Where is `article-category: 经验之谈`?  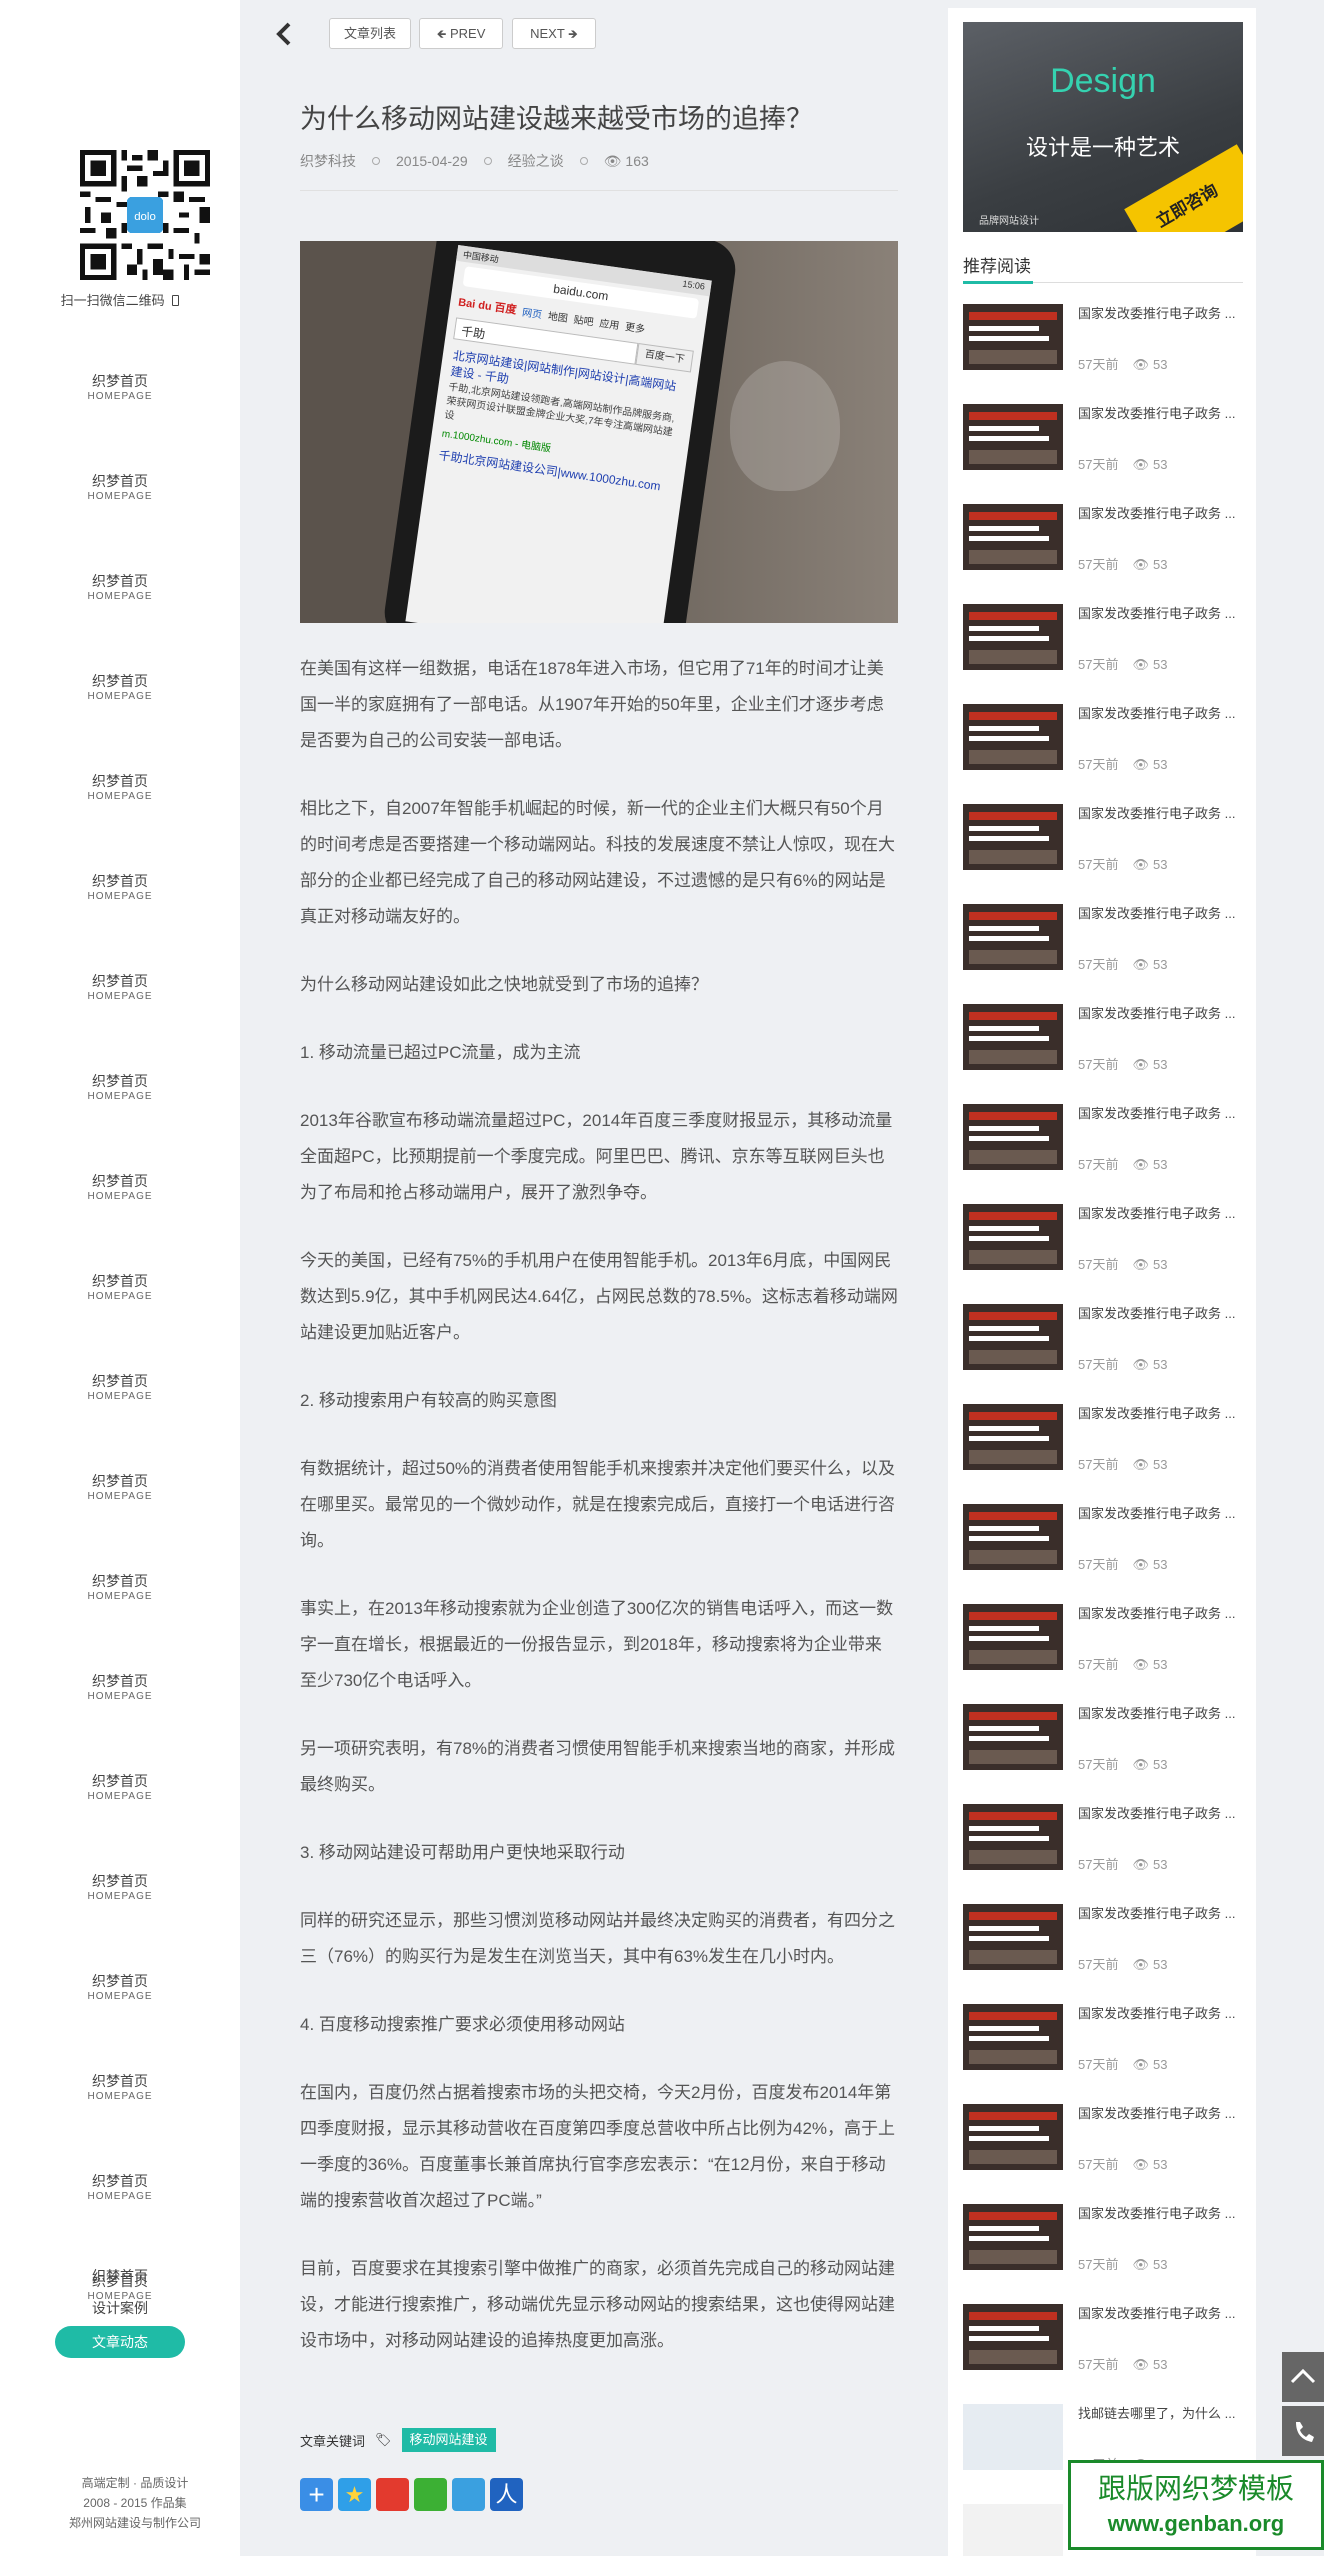 article-category: 经验之谈 is located at coordinates (536, 161).